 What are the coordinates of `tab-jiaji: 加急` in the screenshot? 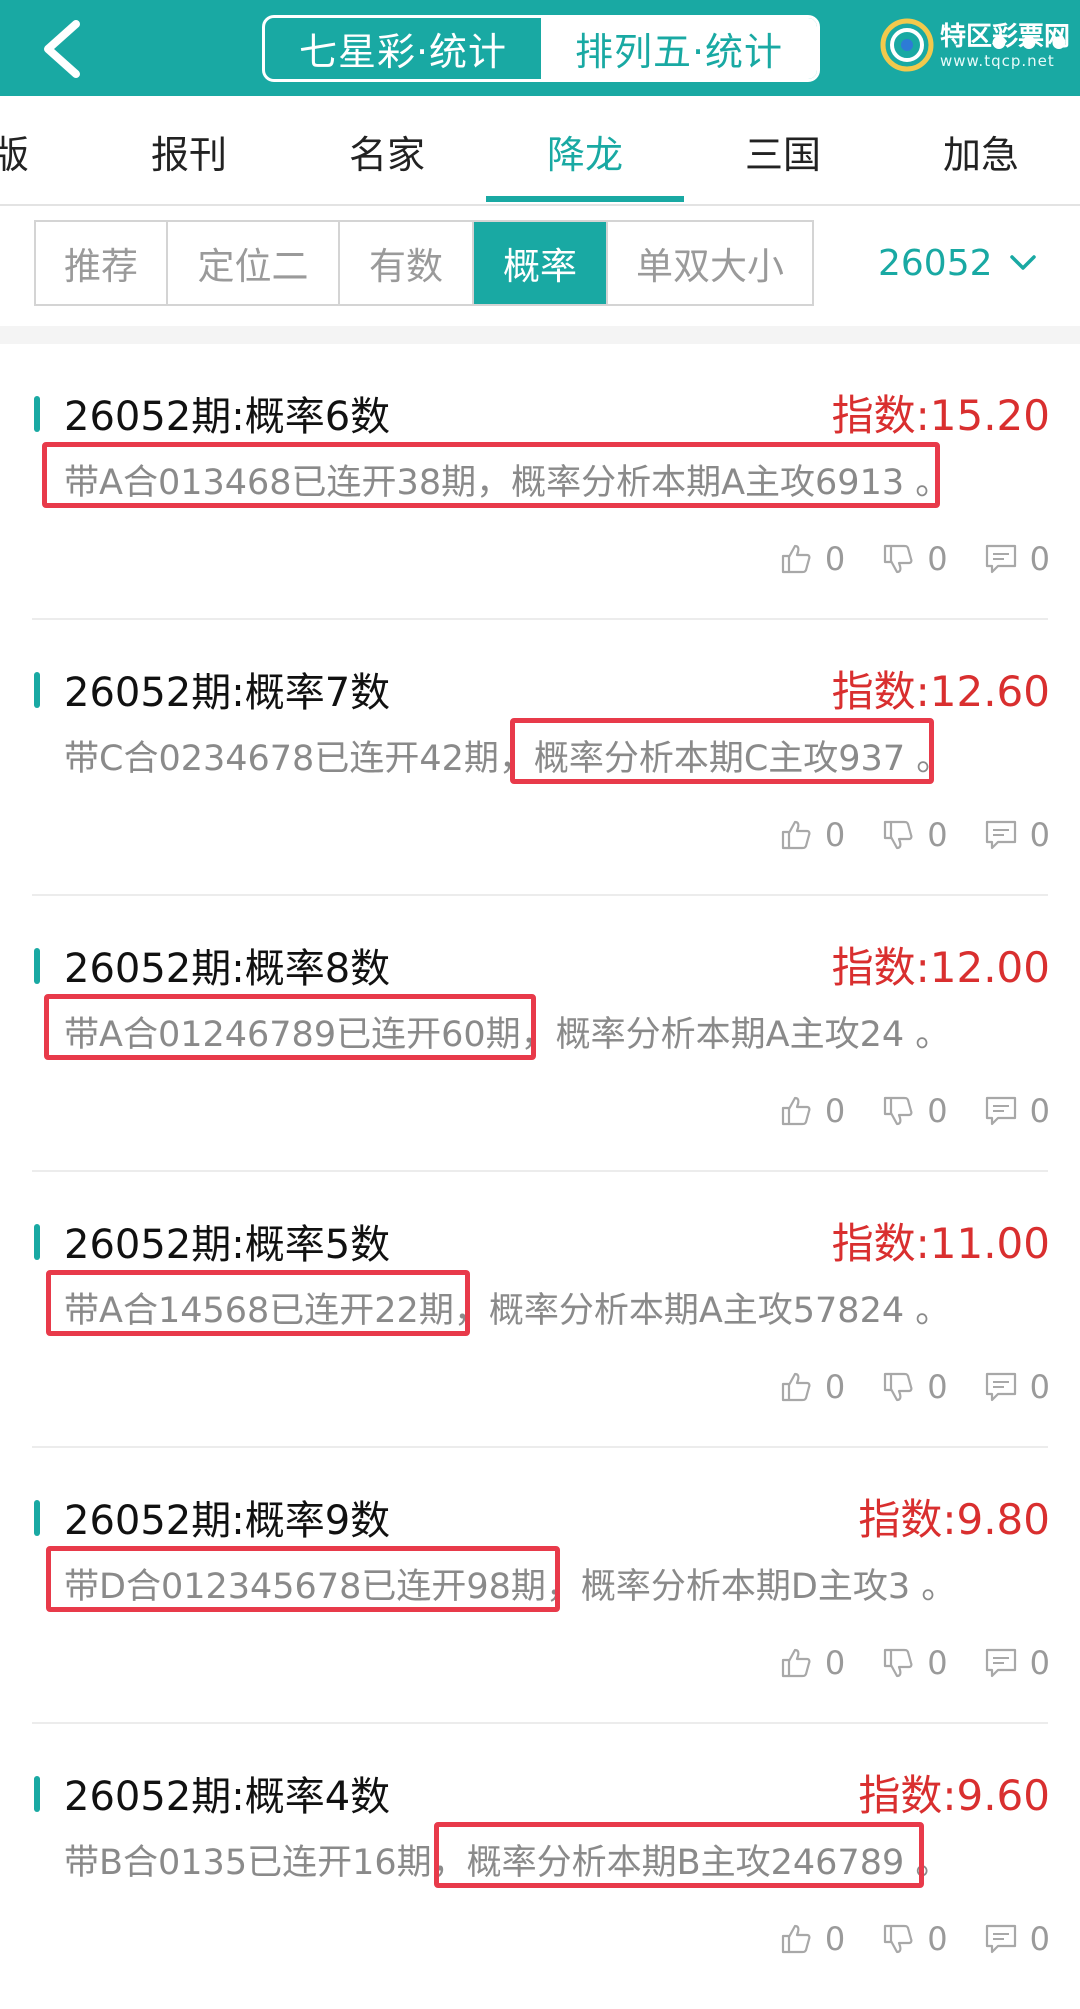 It's located at (981, 151).